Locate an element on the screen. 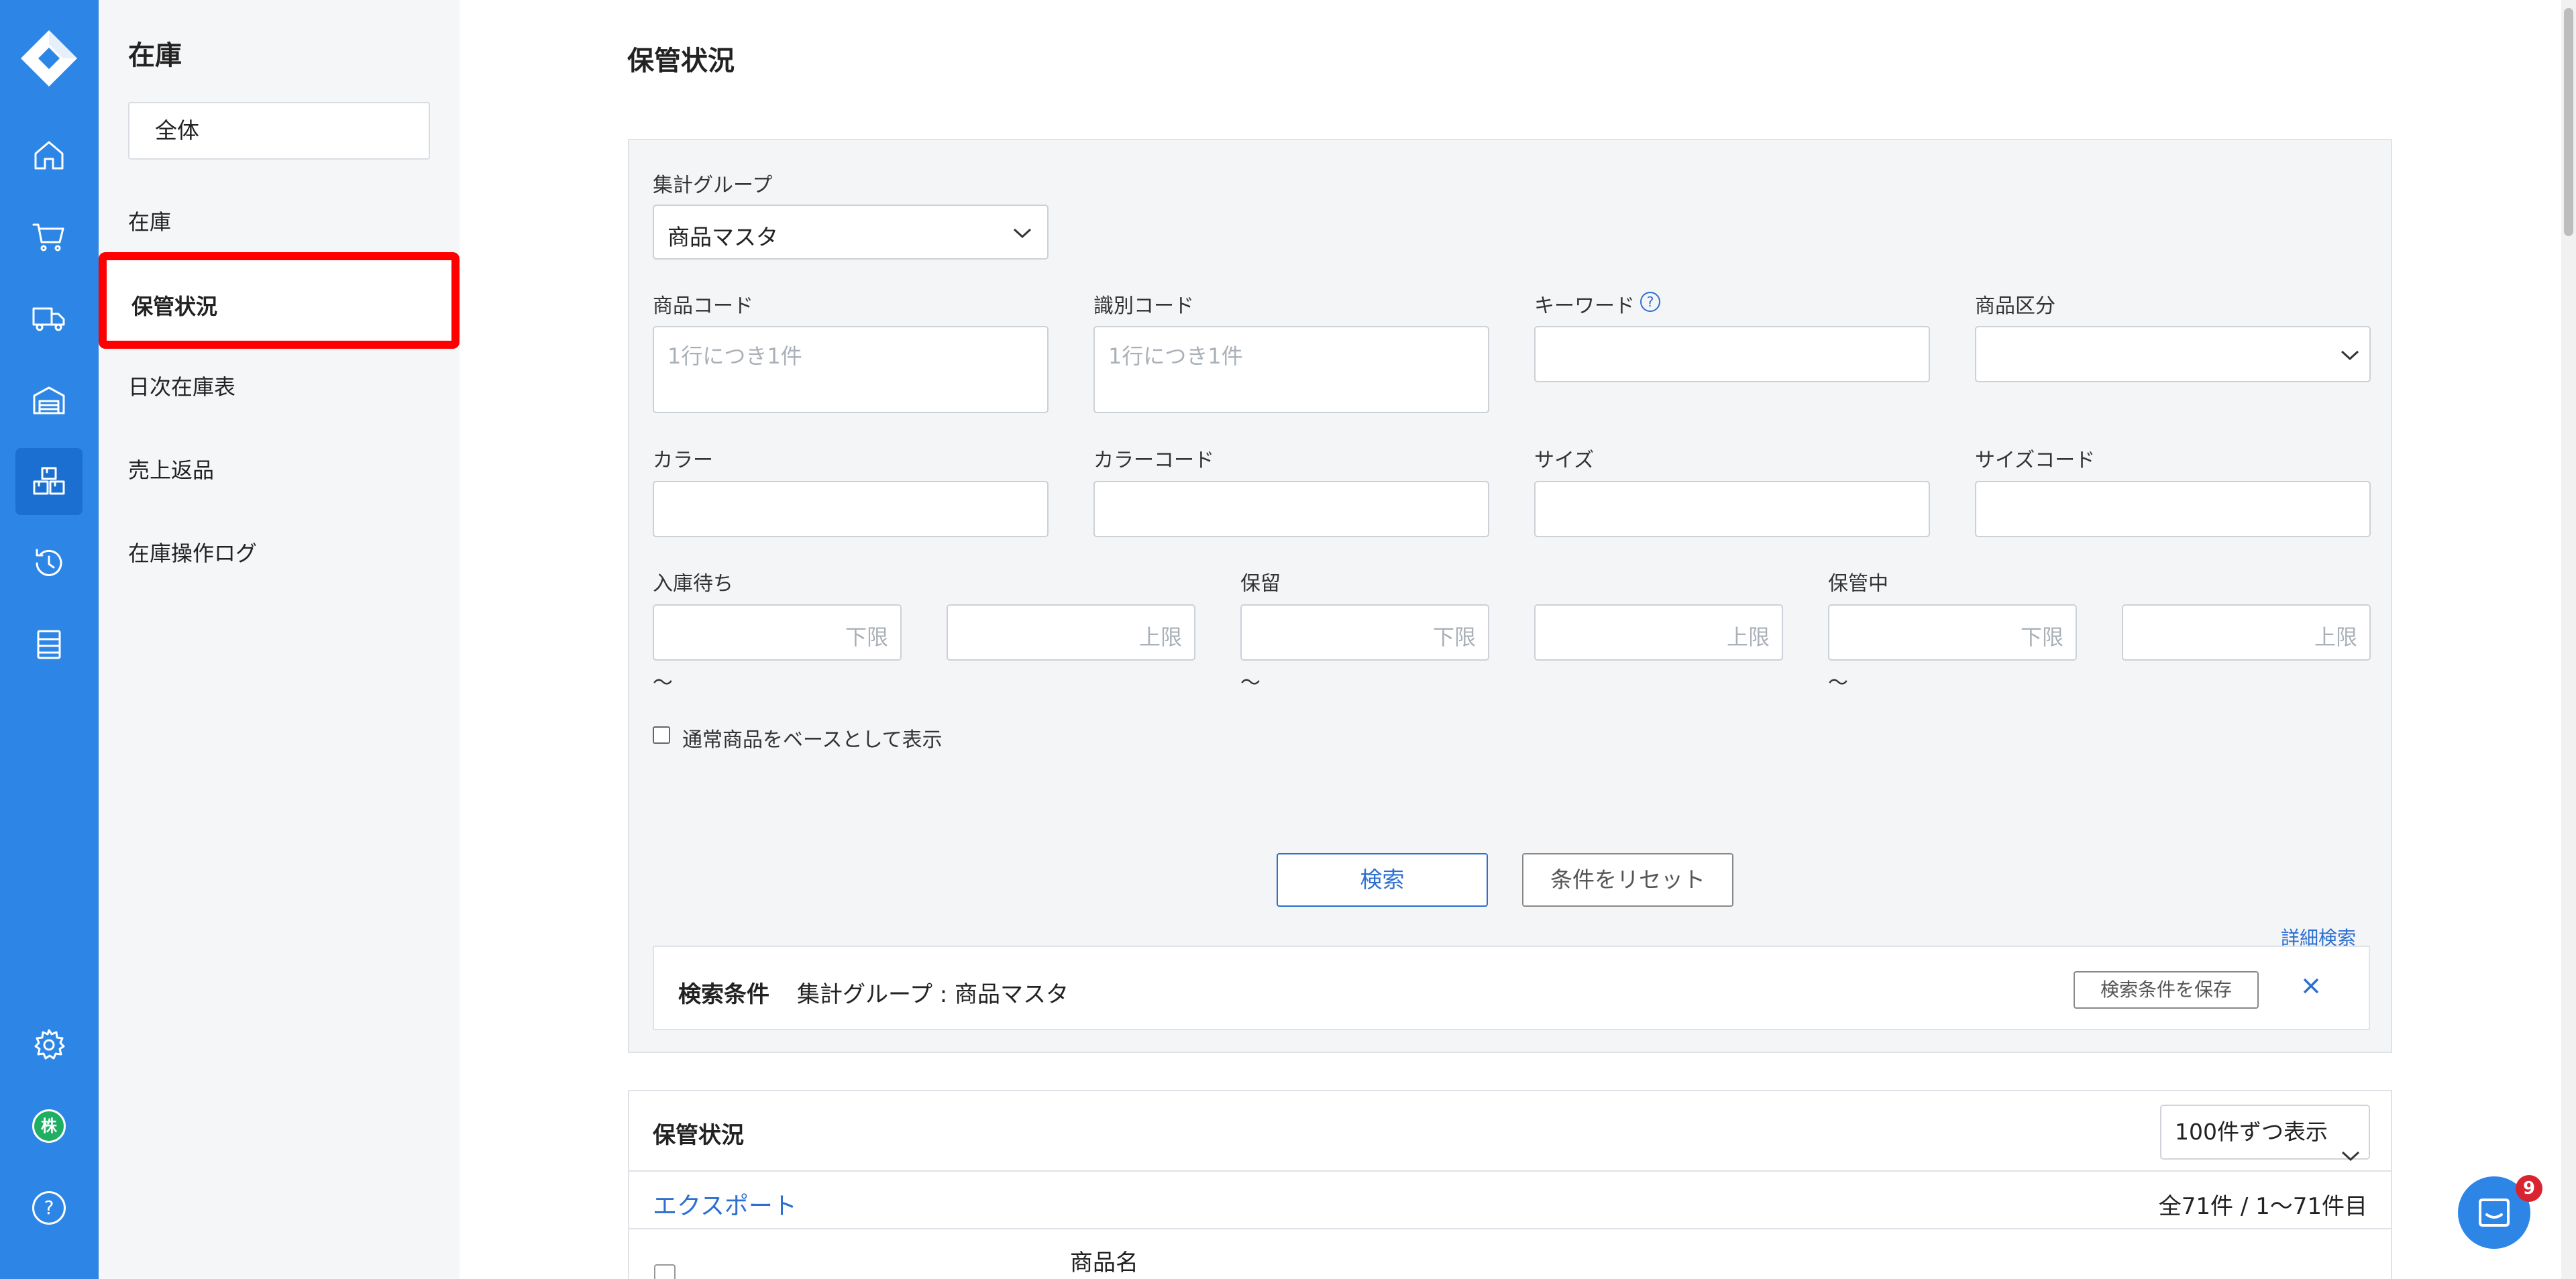 The image size is (2576, 1279). group-select: 商品マスタ is located at coordinates (851, 232).